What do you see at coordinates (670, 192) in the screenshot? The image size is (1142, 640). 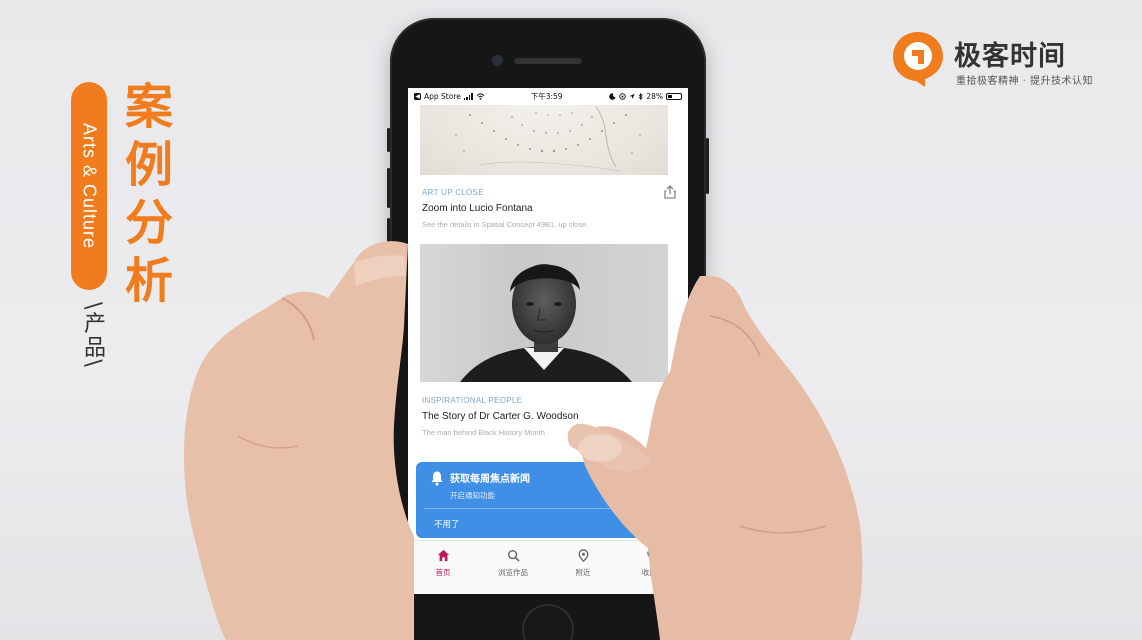 I see `share-icon` at bounding box center [670, 192].